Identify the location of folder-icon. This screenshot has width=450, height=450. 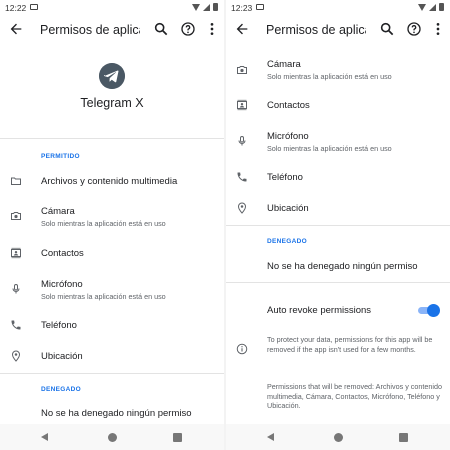
(16, 181).